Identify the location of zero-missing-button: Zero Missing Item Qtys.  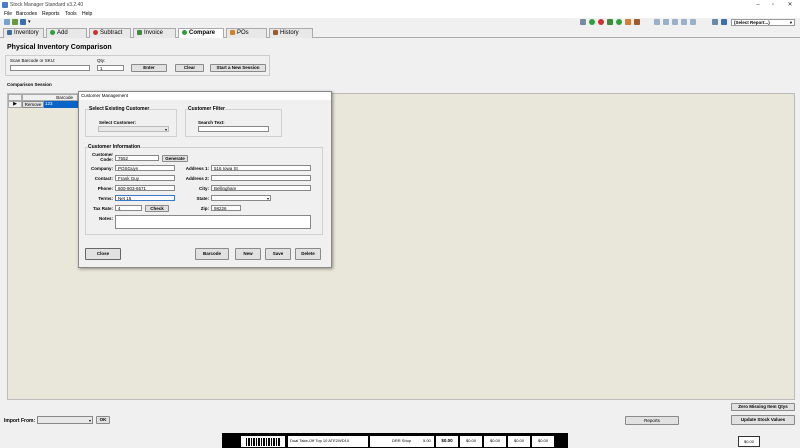
(763, 407).